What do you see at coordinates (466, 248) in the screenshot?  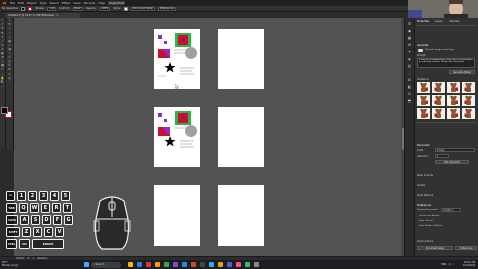 I see `quick-preferences-button: Preferences` at bounding box center [466, 248].